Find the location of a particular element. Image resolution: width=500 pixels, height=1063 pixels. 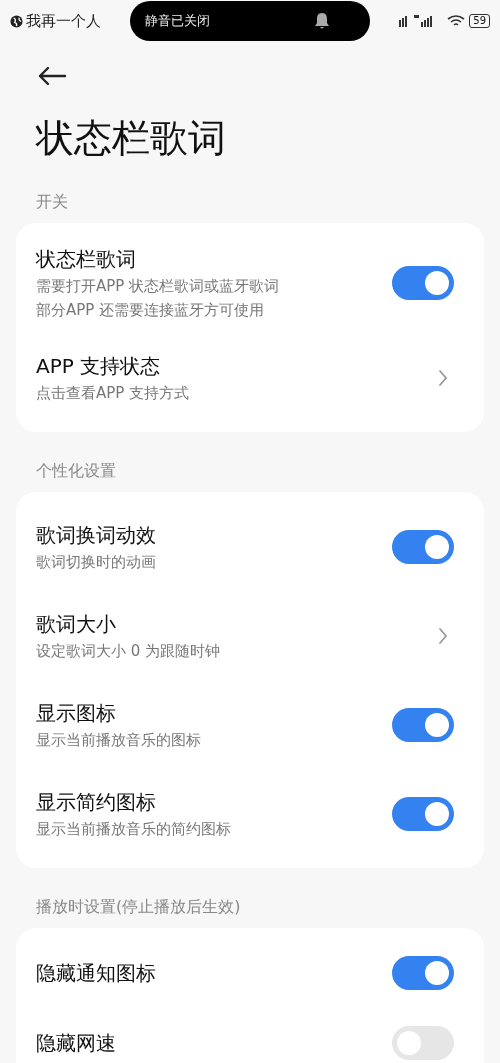

setting-description: 设定歌词大小 0 为跟随时钟 is located at coordinates (129, 651).